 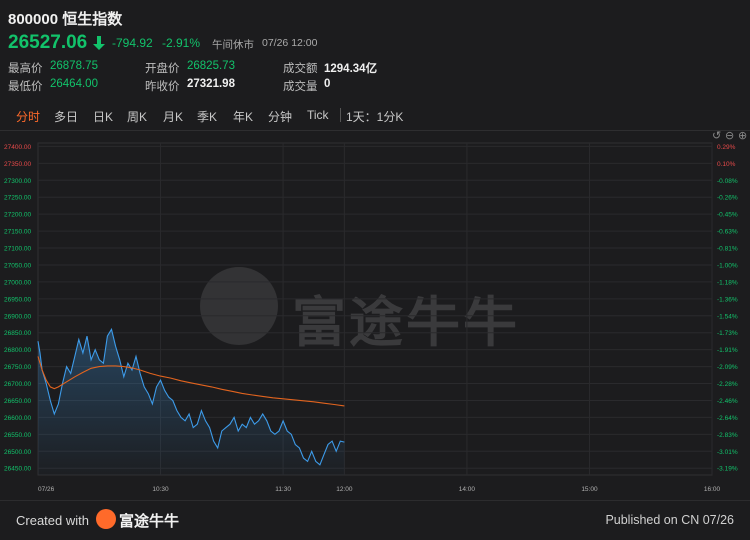 I want to click on y-tick-label-left: 26900.00, so click(x=17, y=316).